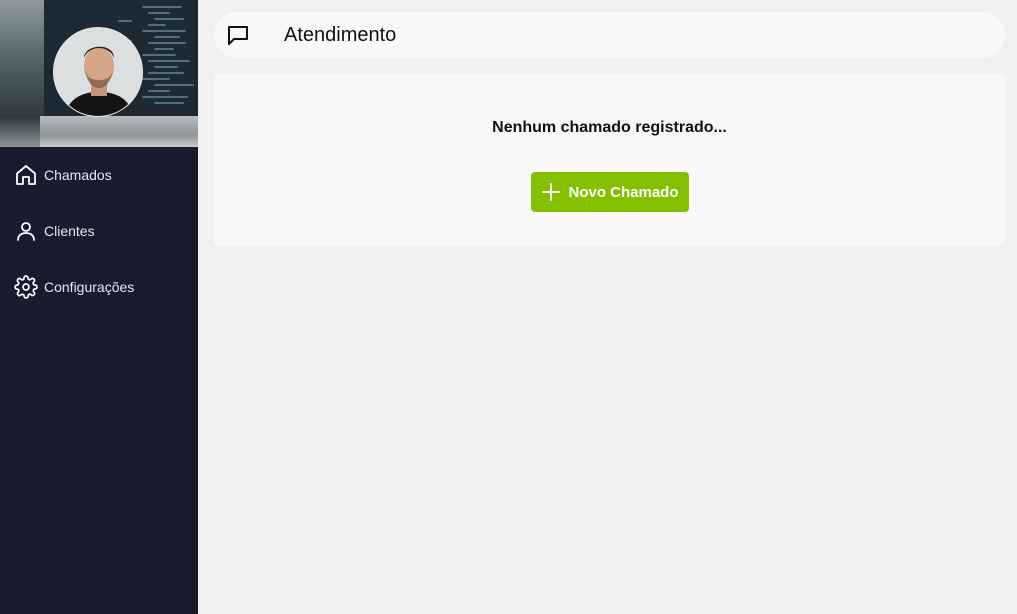 This screenshot has height=614, width=1017. I want to click on sidebar-item-clientes: Clientes, so click(99, 231).